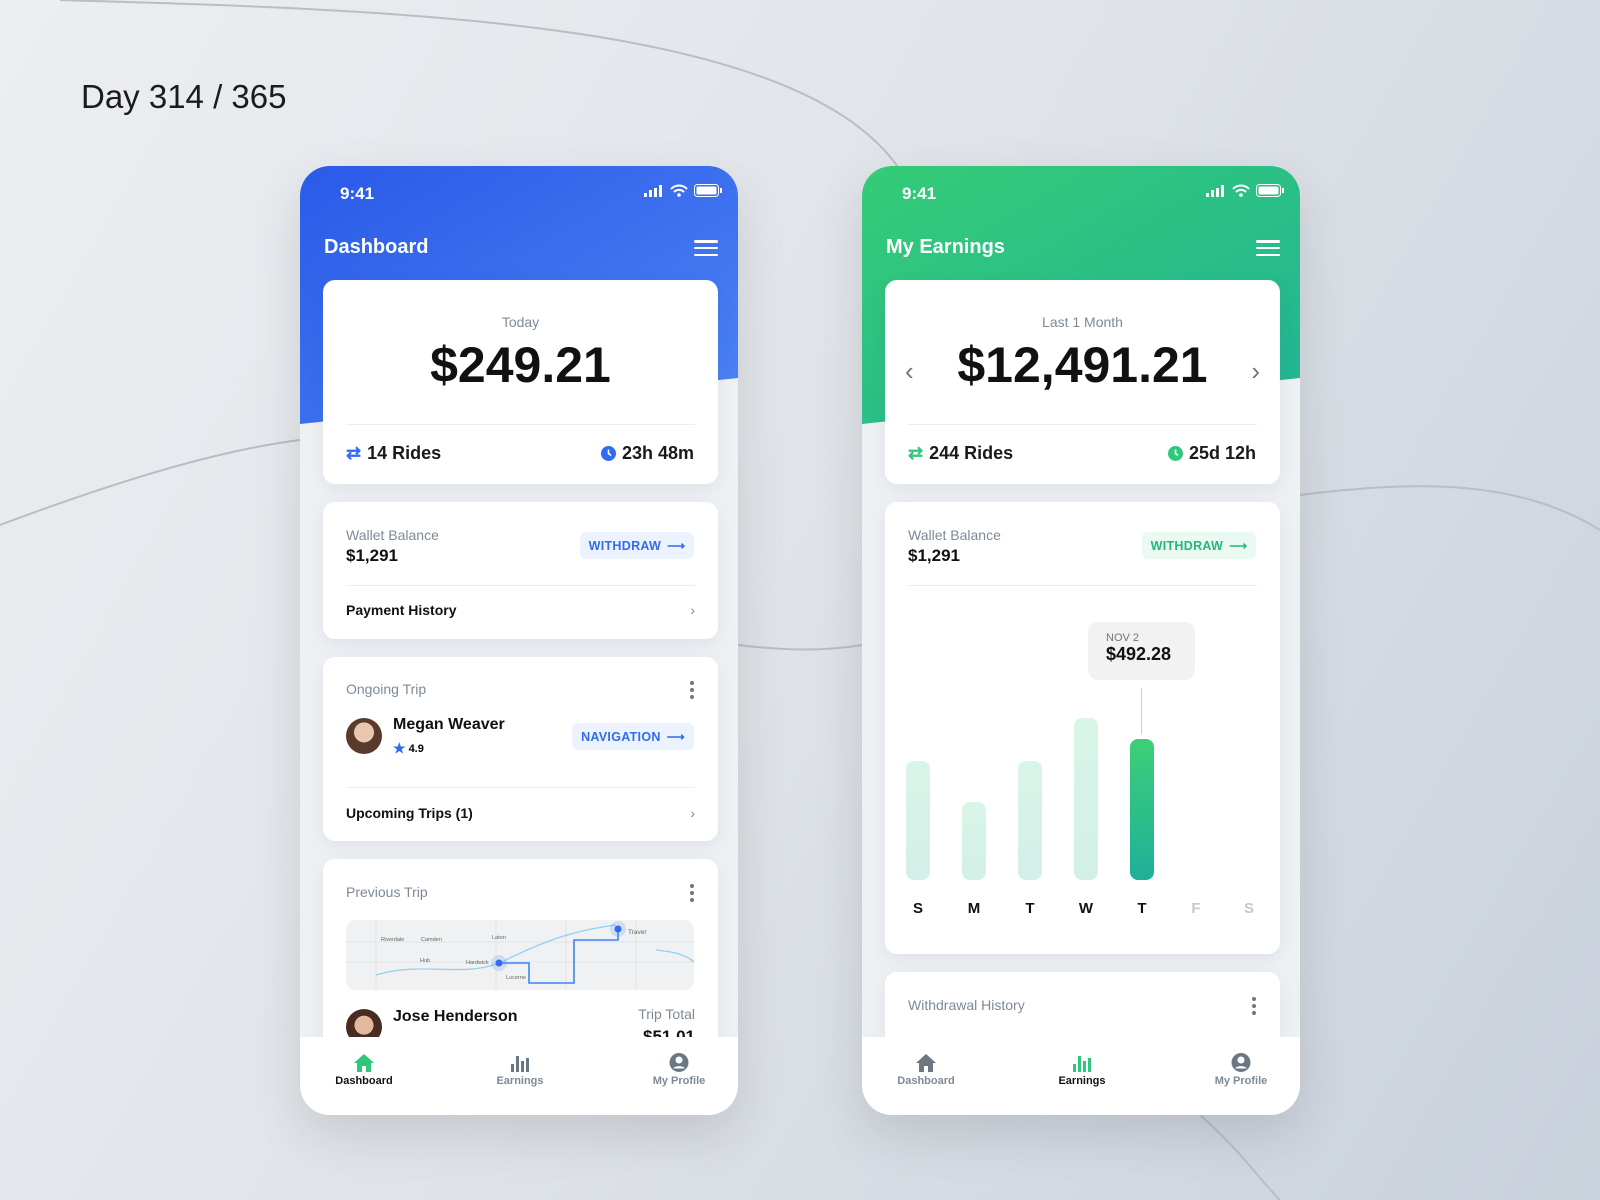 The height and width of the screenshot is (1200, 1600). Describe the element at coordinates (1123, 638) in the screenshot. I see `tooltip-date: NOV 2` at that location.